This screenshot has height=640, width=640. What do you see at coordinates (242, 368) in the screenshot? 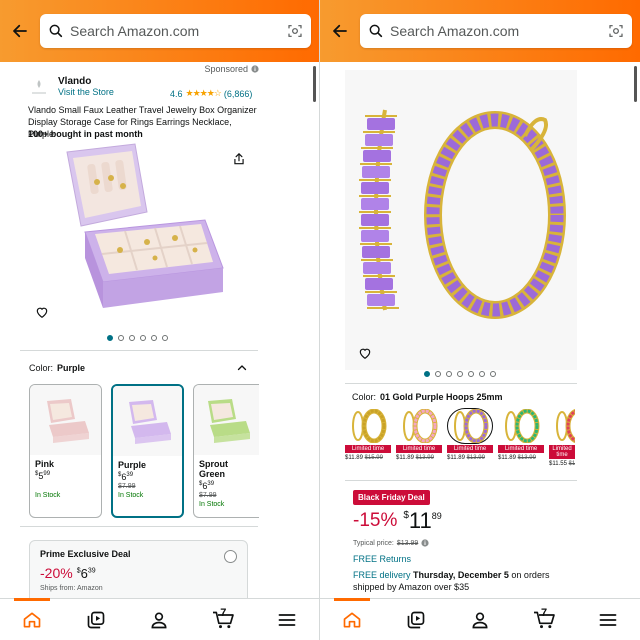
I see `chevron-up-icon` at bounding box center [242, 368].